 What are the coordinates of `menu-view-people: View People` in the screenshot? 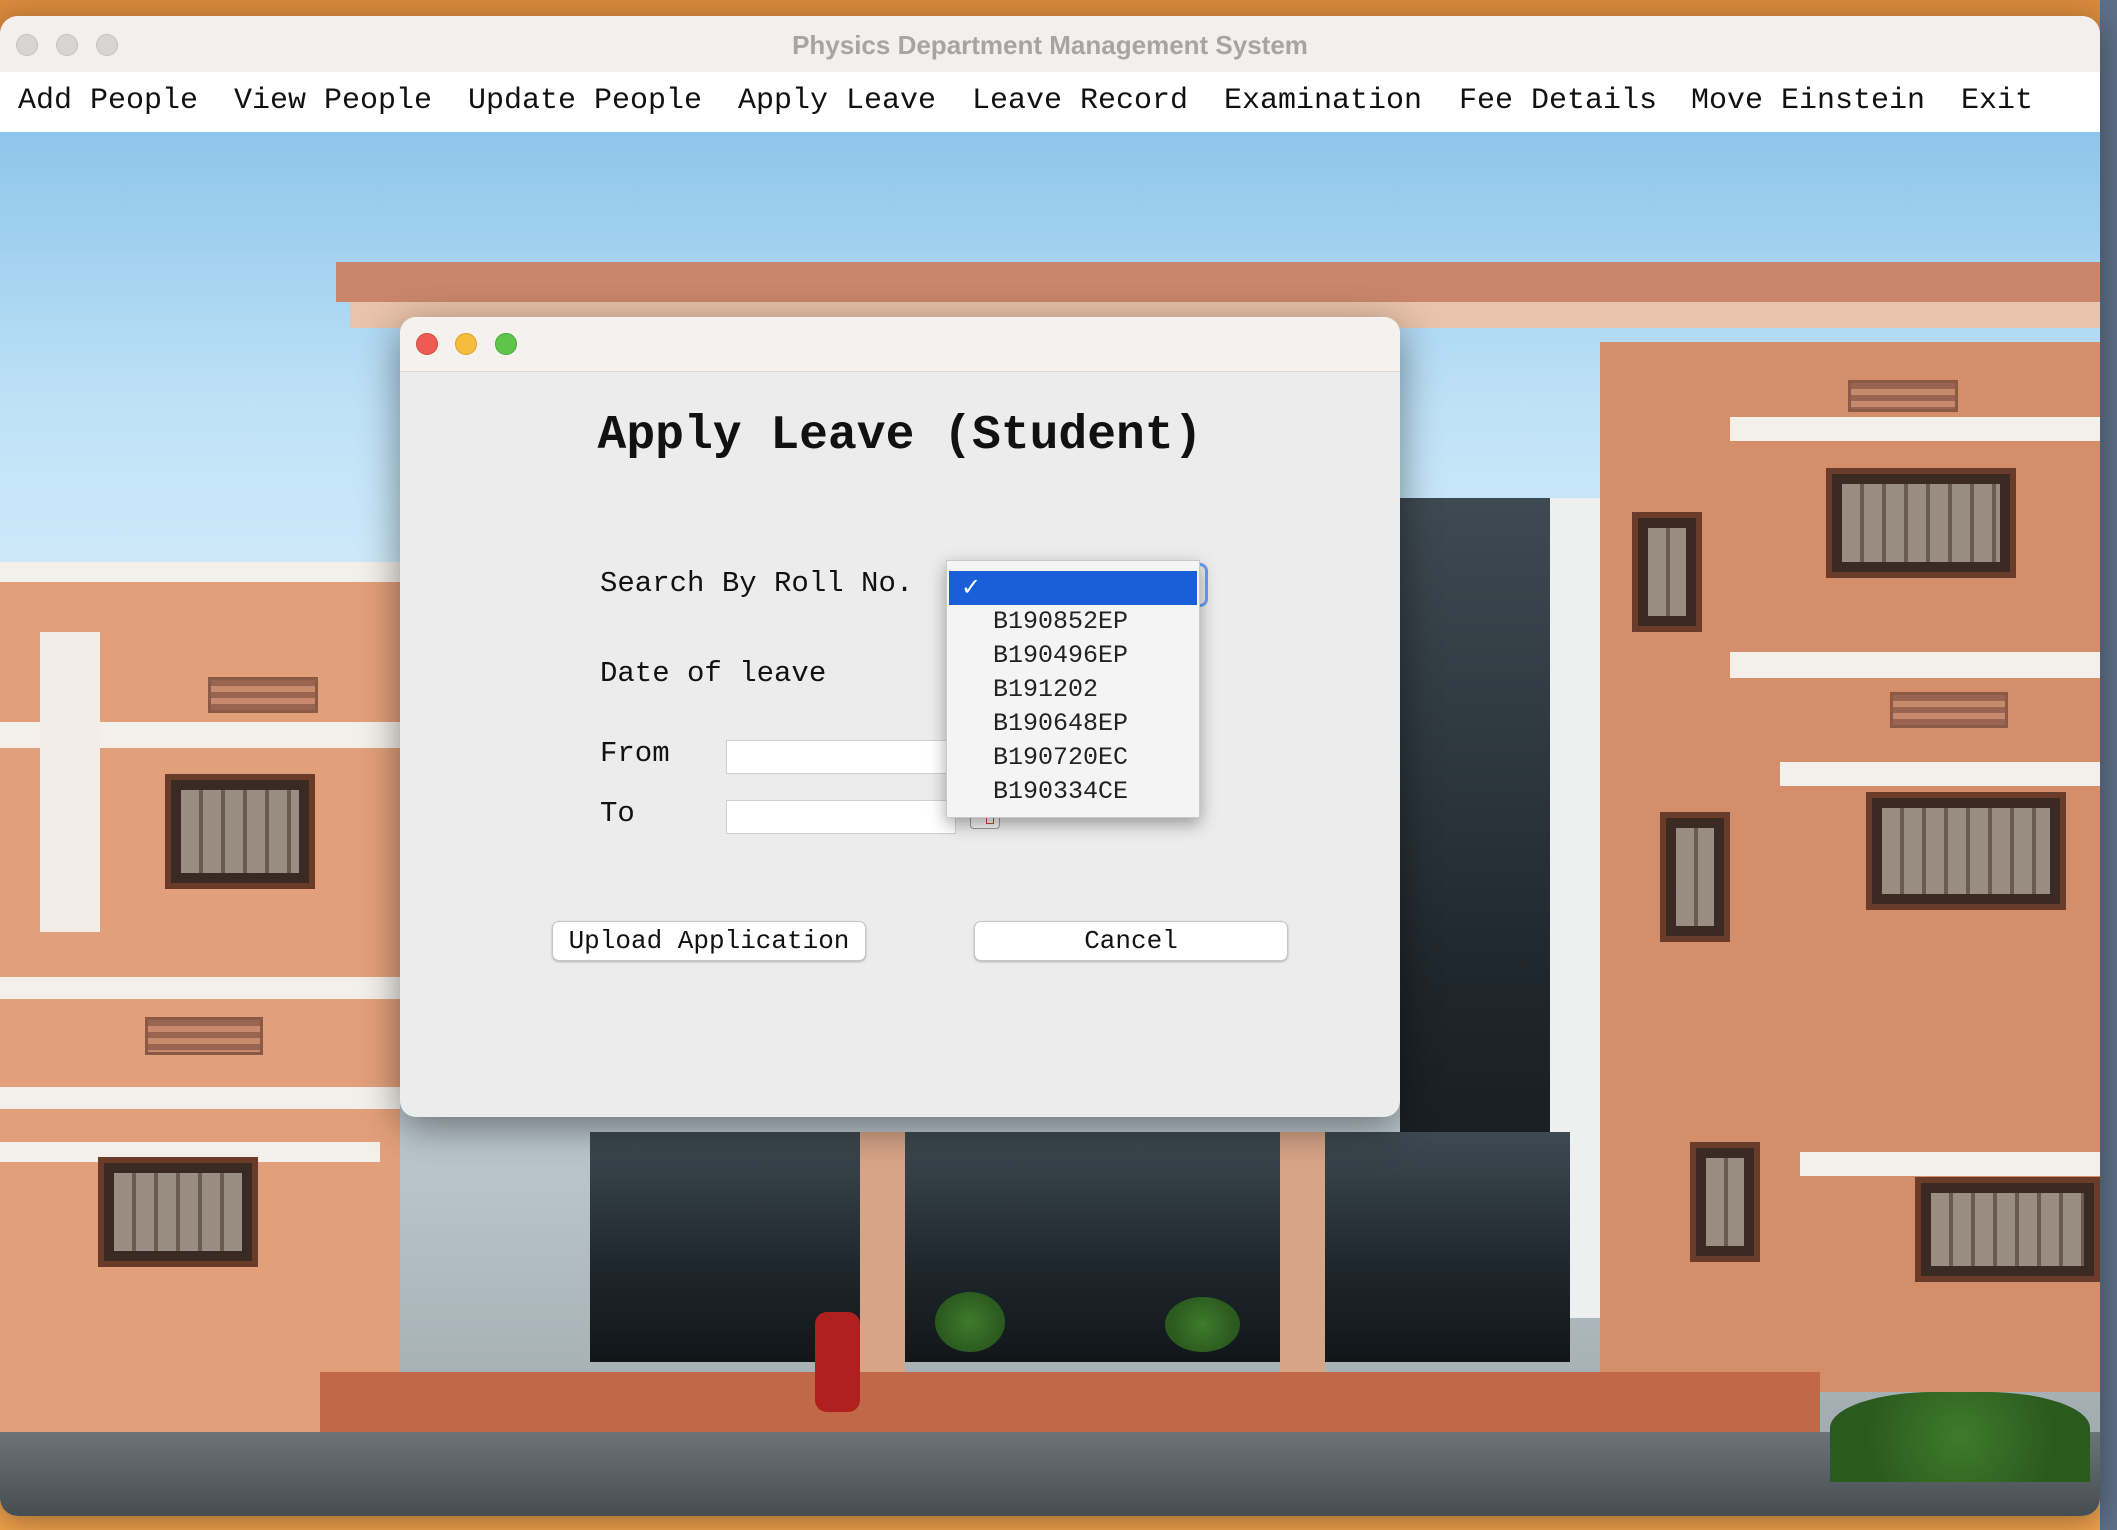 It's located at (333, 101).